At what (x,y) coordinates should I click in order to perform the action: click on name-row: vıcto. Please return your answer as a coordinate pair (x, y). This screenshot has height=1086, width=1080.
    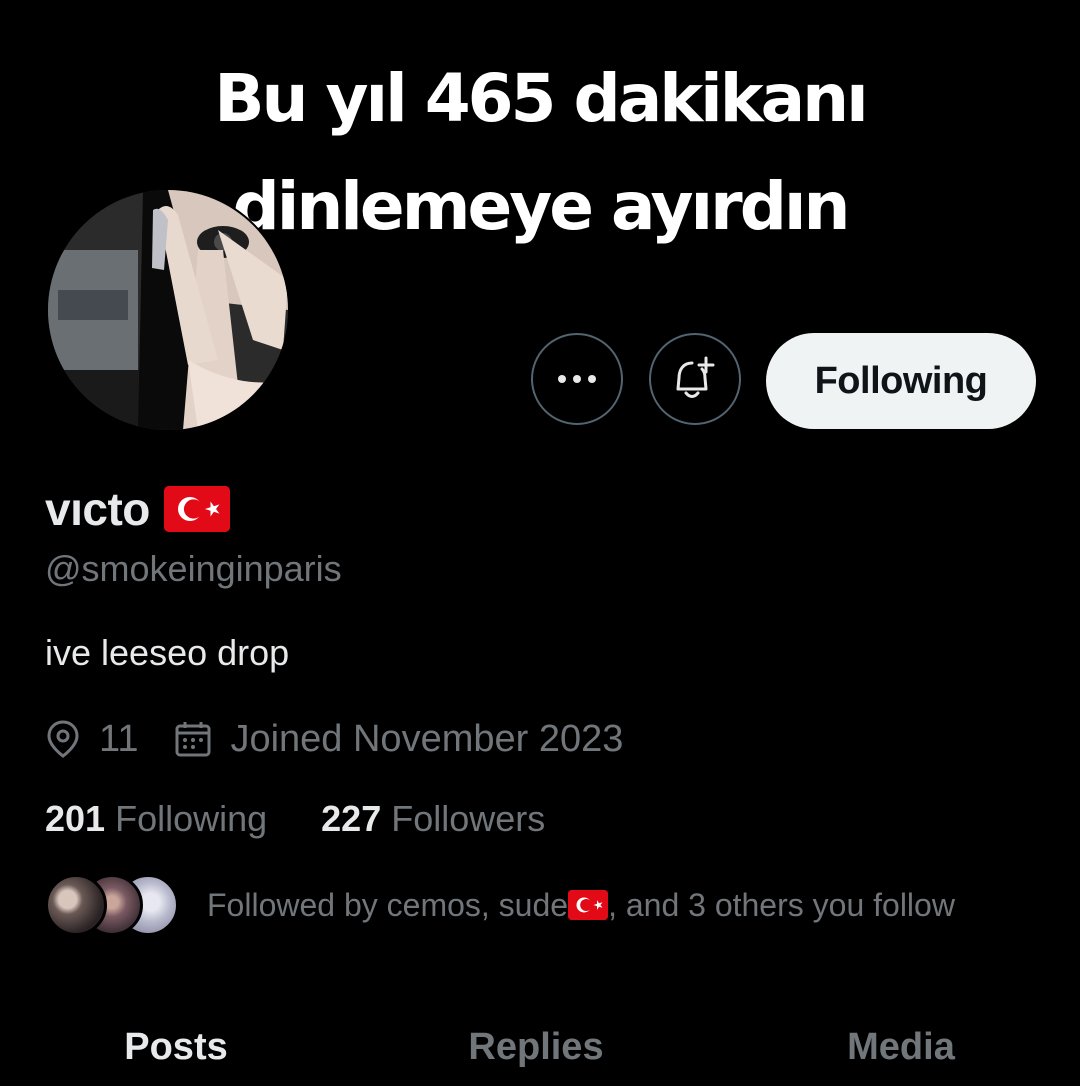
    Looking at the image, I should click on (137, 509).